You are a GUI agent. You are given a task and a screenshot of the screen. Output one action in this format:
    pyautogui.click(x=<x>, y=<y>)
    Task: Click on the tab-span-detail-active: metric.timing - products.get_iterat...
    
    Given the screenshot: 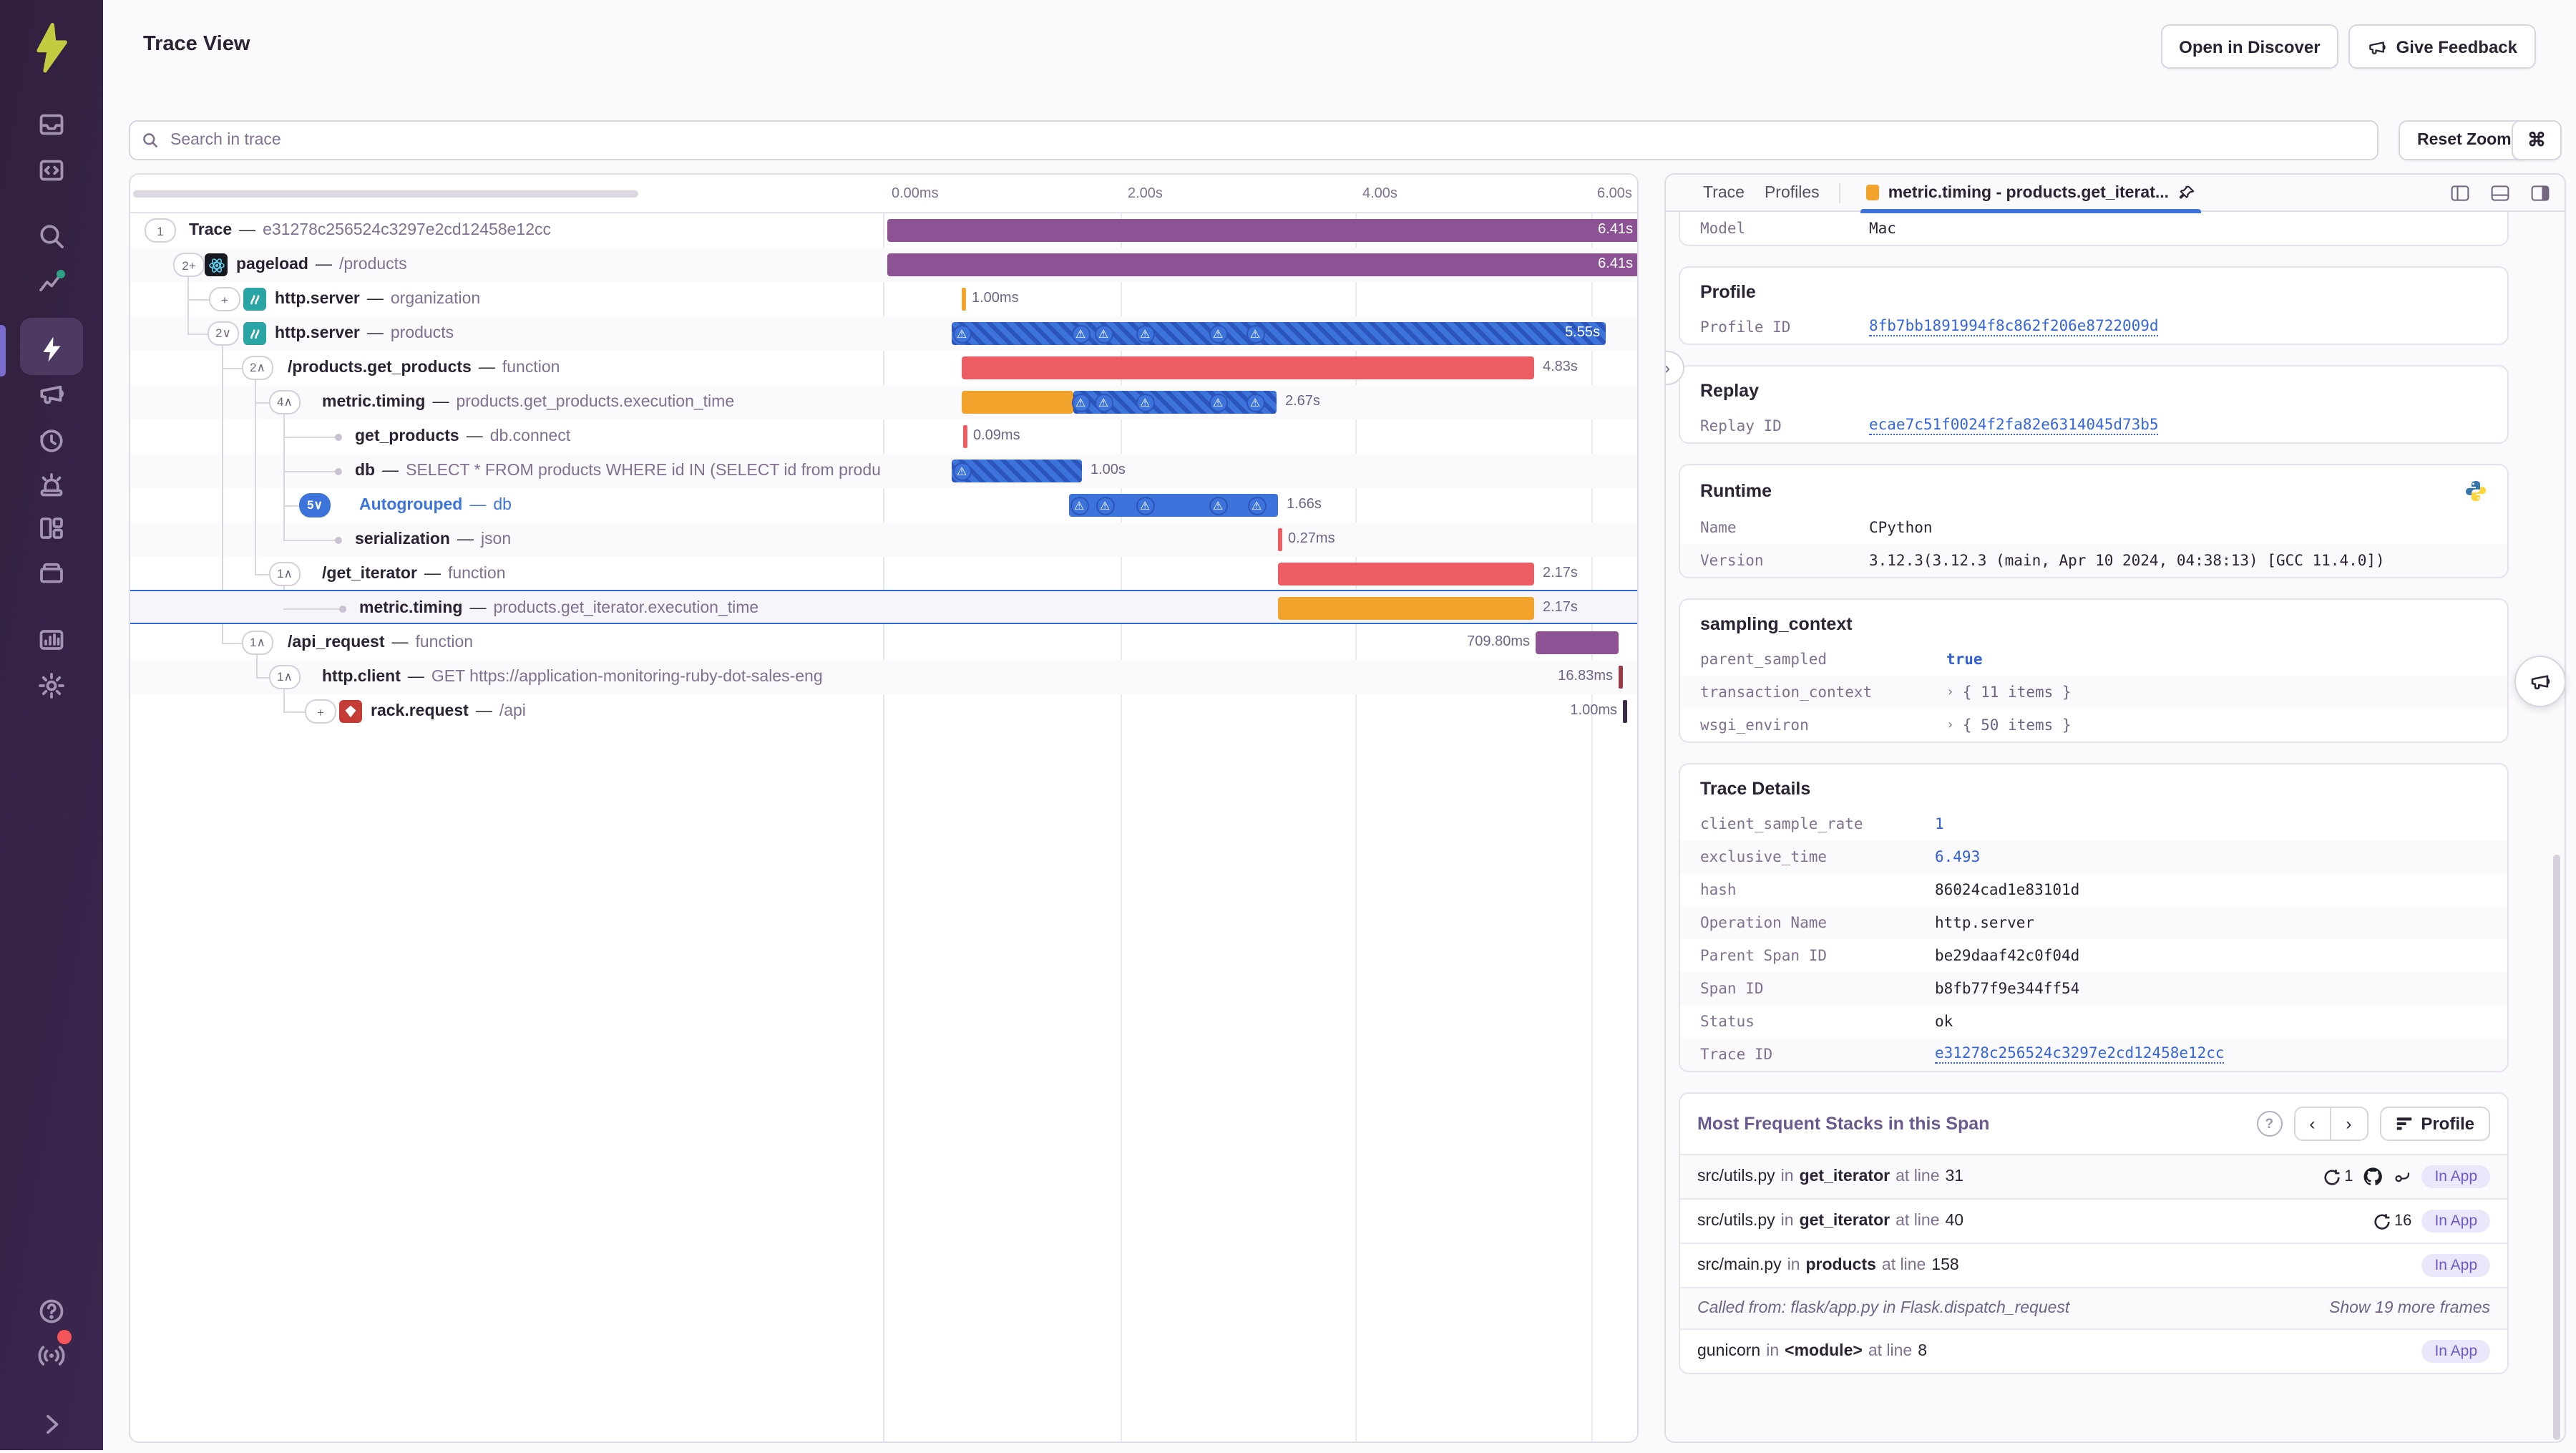 What is the action you would take?
    pyautogui.click(x=2030, y=194)
    